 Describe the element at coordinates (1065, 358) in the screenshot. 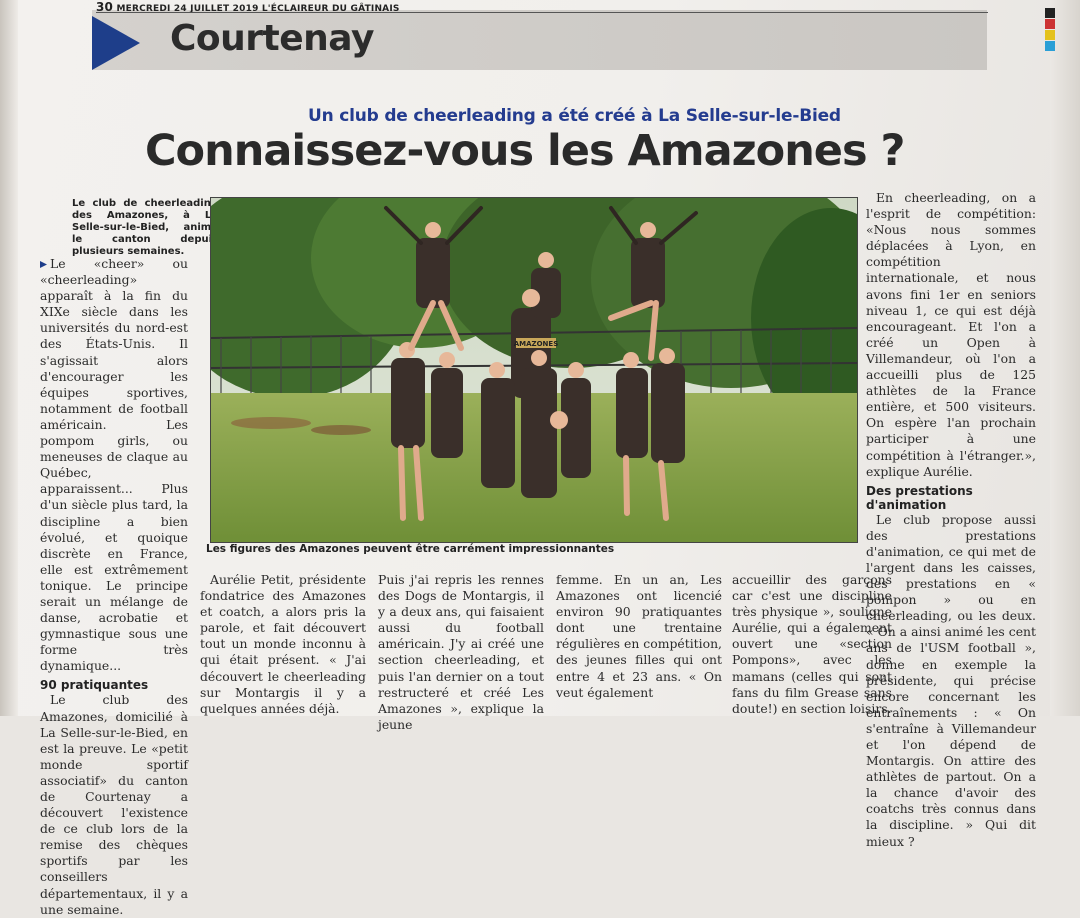

I see `page-edge` at that location.